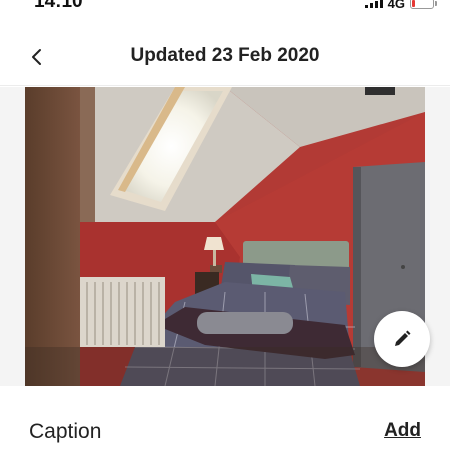 The image size is (450, 450). Describe the element at coordinates (225, 8) in the screenshot. I see `status-bar: 14:10 4G` at that location.